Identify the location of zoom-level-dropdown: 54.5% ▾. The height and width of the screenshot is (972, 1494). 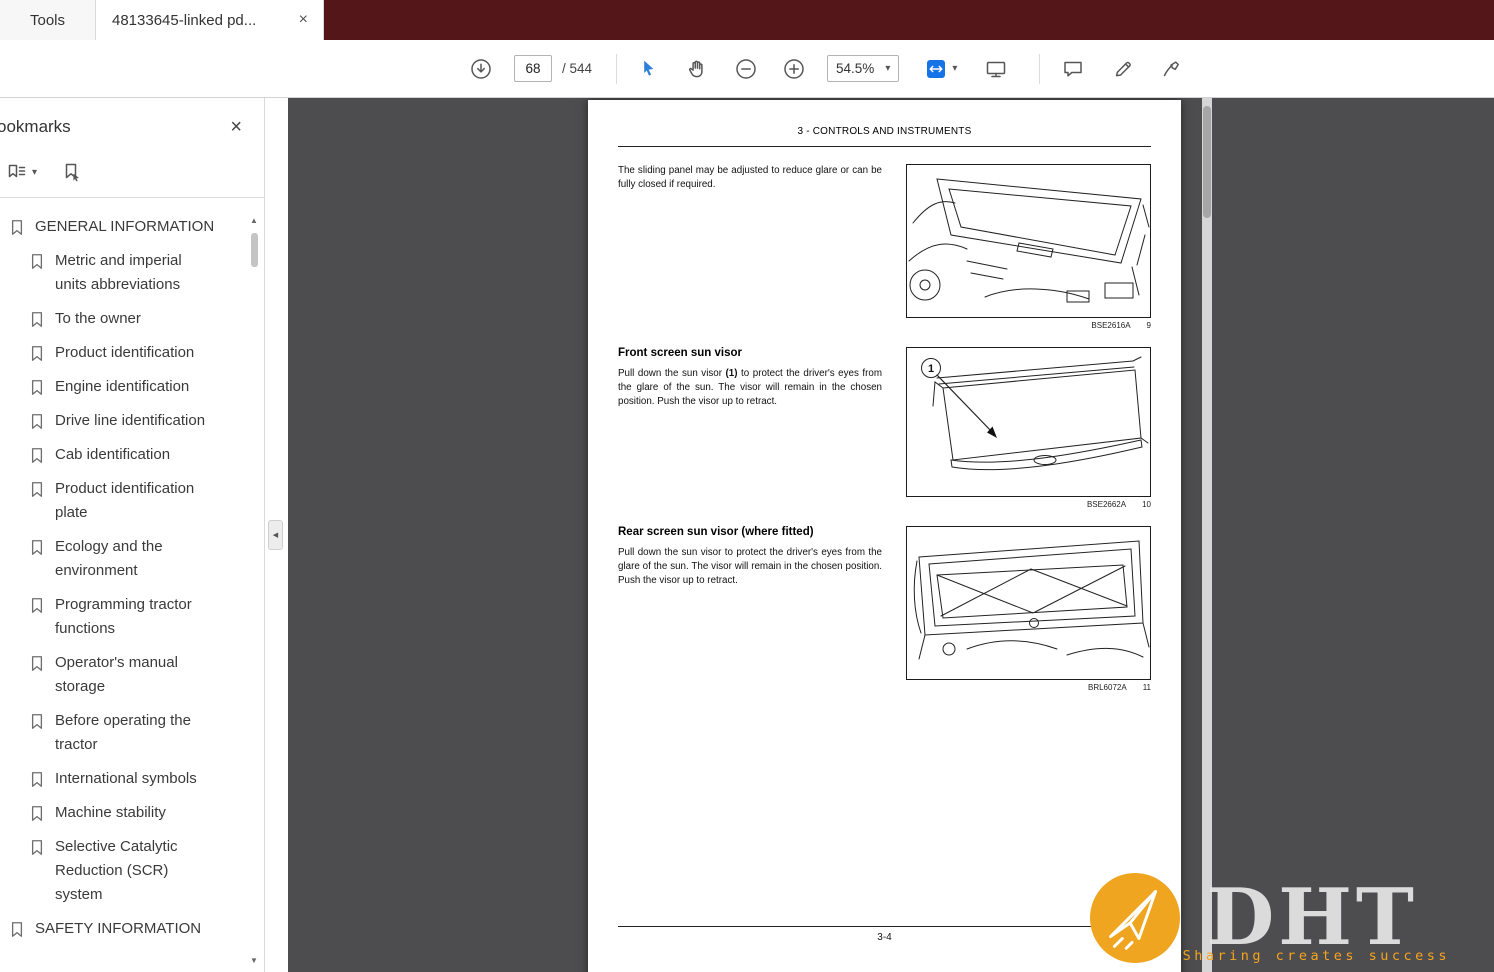
(863, 68).